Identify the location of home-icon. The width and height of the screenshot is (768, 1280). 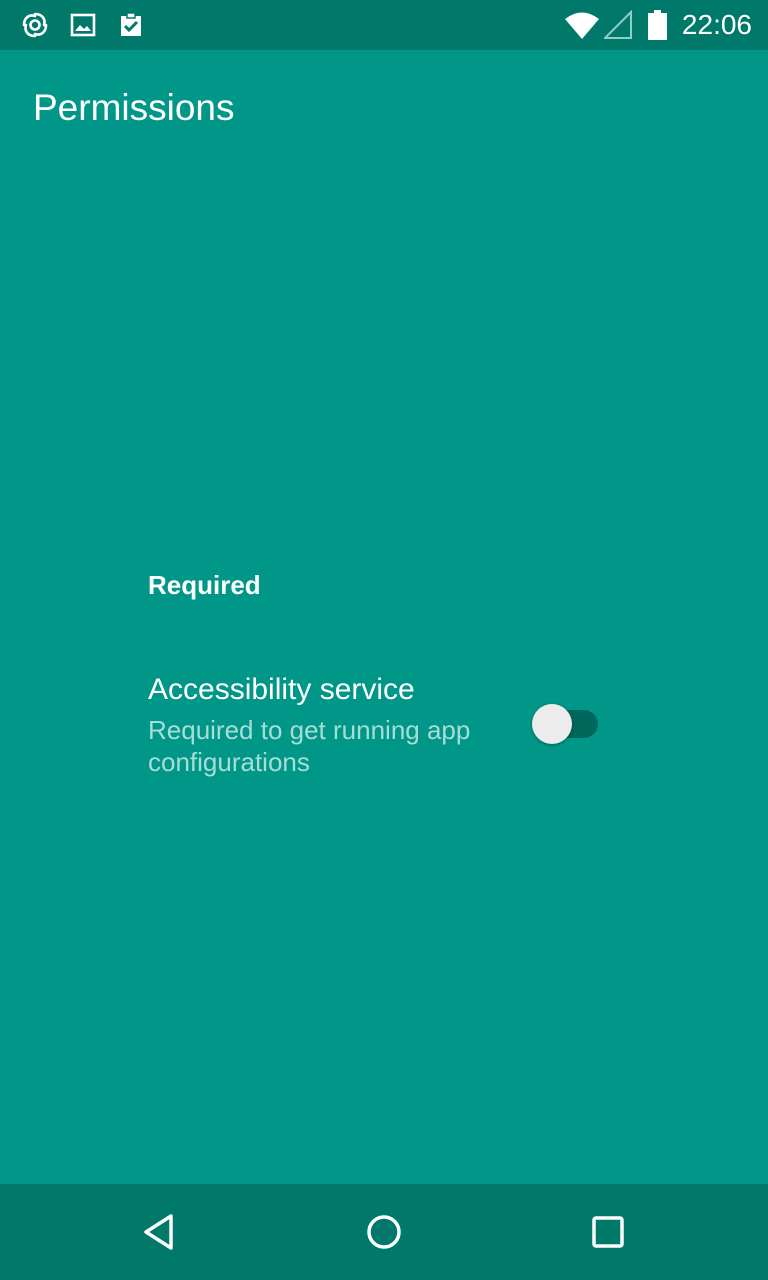
(384, 1232).